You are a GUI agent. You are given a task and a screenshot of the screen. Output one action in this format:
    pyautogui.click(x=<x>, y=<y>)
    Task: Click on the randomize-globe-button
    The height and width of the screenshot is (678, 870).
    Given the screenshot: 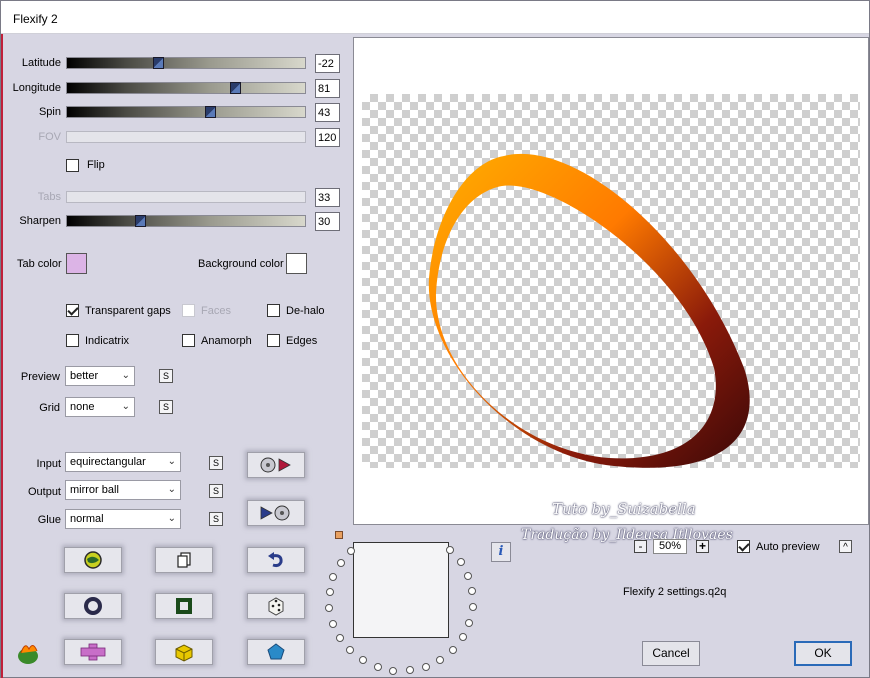 What is the action you would take?
    pyautogui.click(x=93, y=560)
    